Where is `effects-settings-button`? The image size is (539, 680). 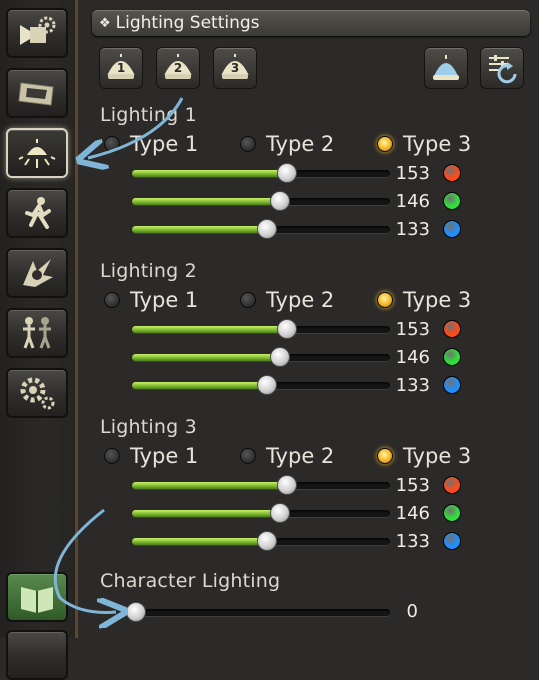 effects-settings-button is located at coordinates (37, 273).